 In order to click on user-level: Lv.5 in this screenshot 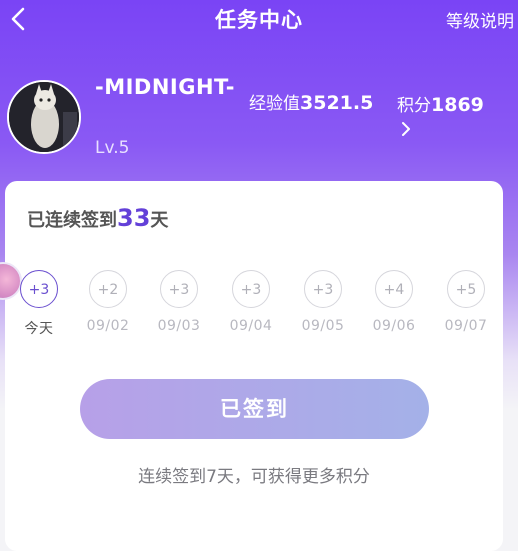, I will do `click(112, 148)`.